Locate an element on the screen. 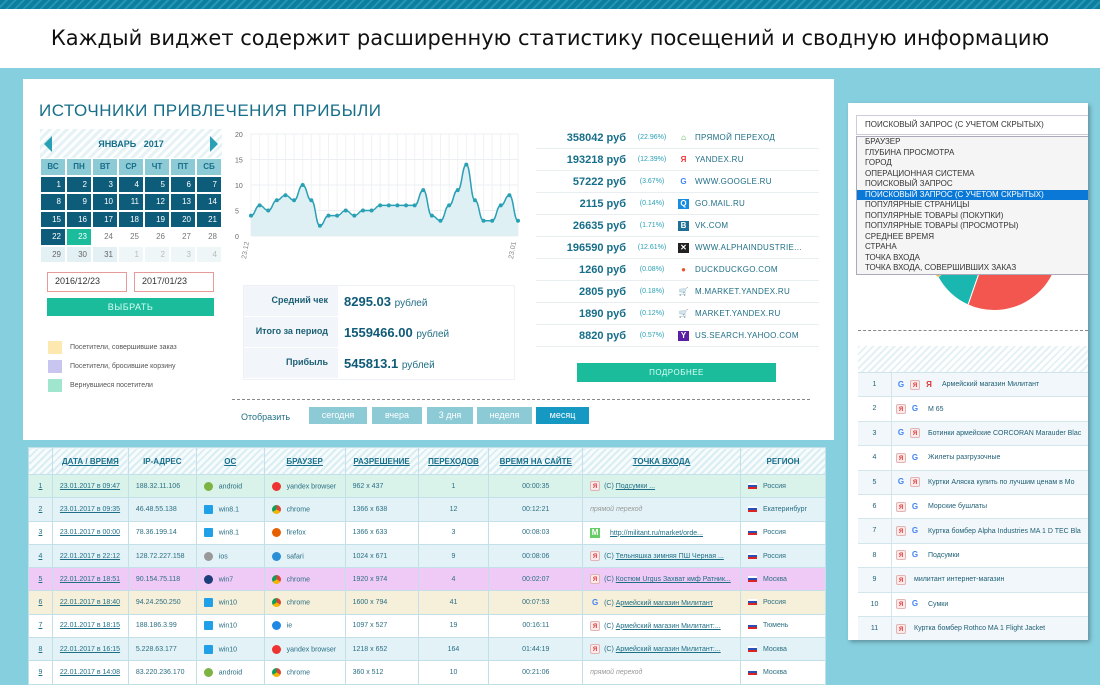 The image size is (1100, 685). filter-button-4: месяц is located at coordinates (562, 415).